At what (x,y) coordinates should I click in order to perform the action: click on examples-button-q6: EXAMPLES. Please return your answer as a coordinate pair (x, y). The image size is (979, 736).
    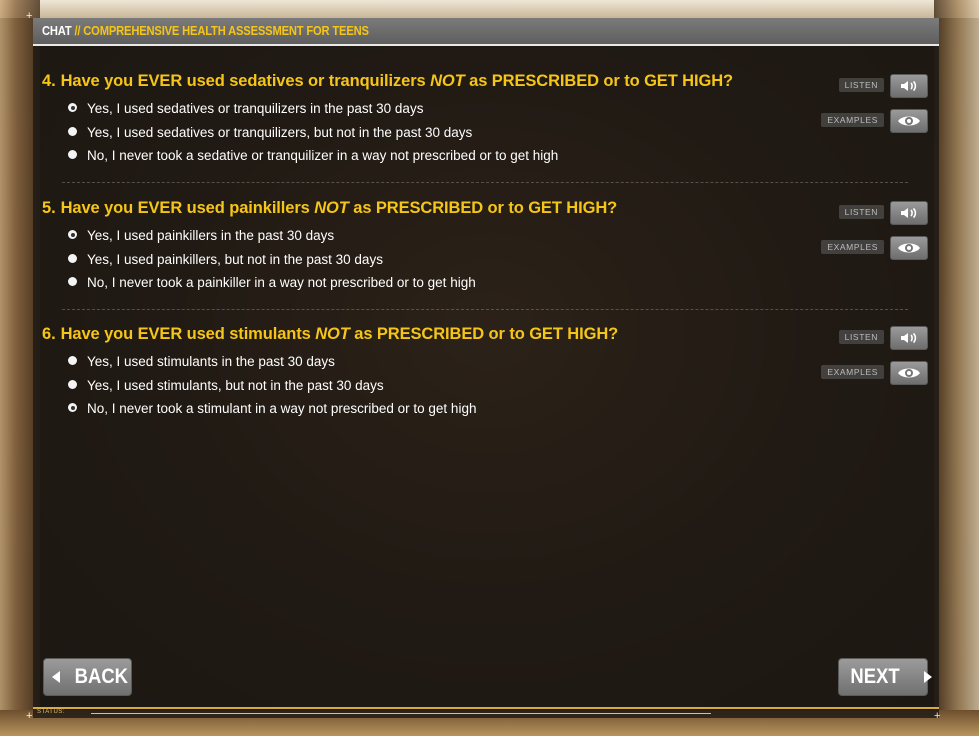
    Looking at the image, I should click on (864, 373).